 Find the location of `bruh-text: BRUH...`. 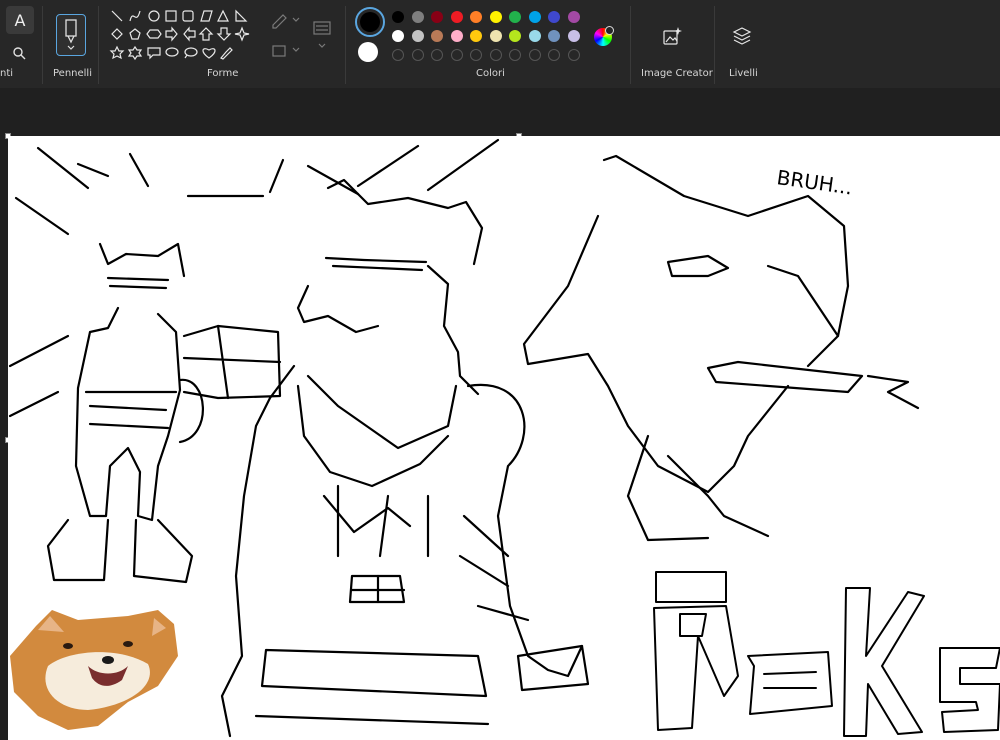

bruh-text: BRUH... is located at coordinates (814, 182).